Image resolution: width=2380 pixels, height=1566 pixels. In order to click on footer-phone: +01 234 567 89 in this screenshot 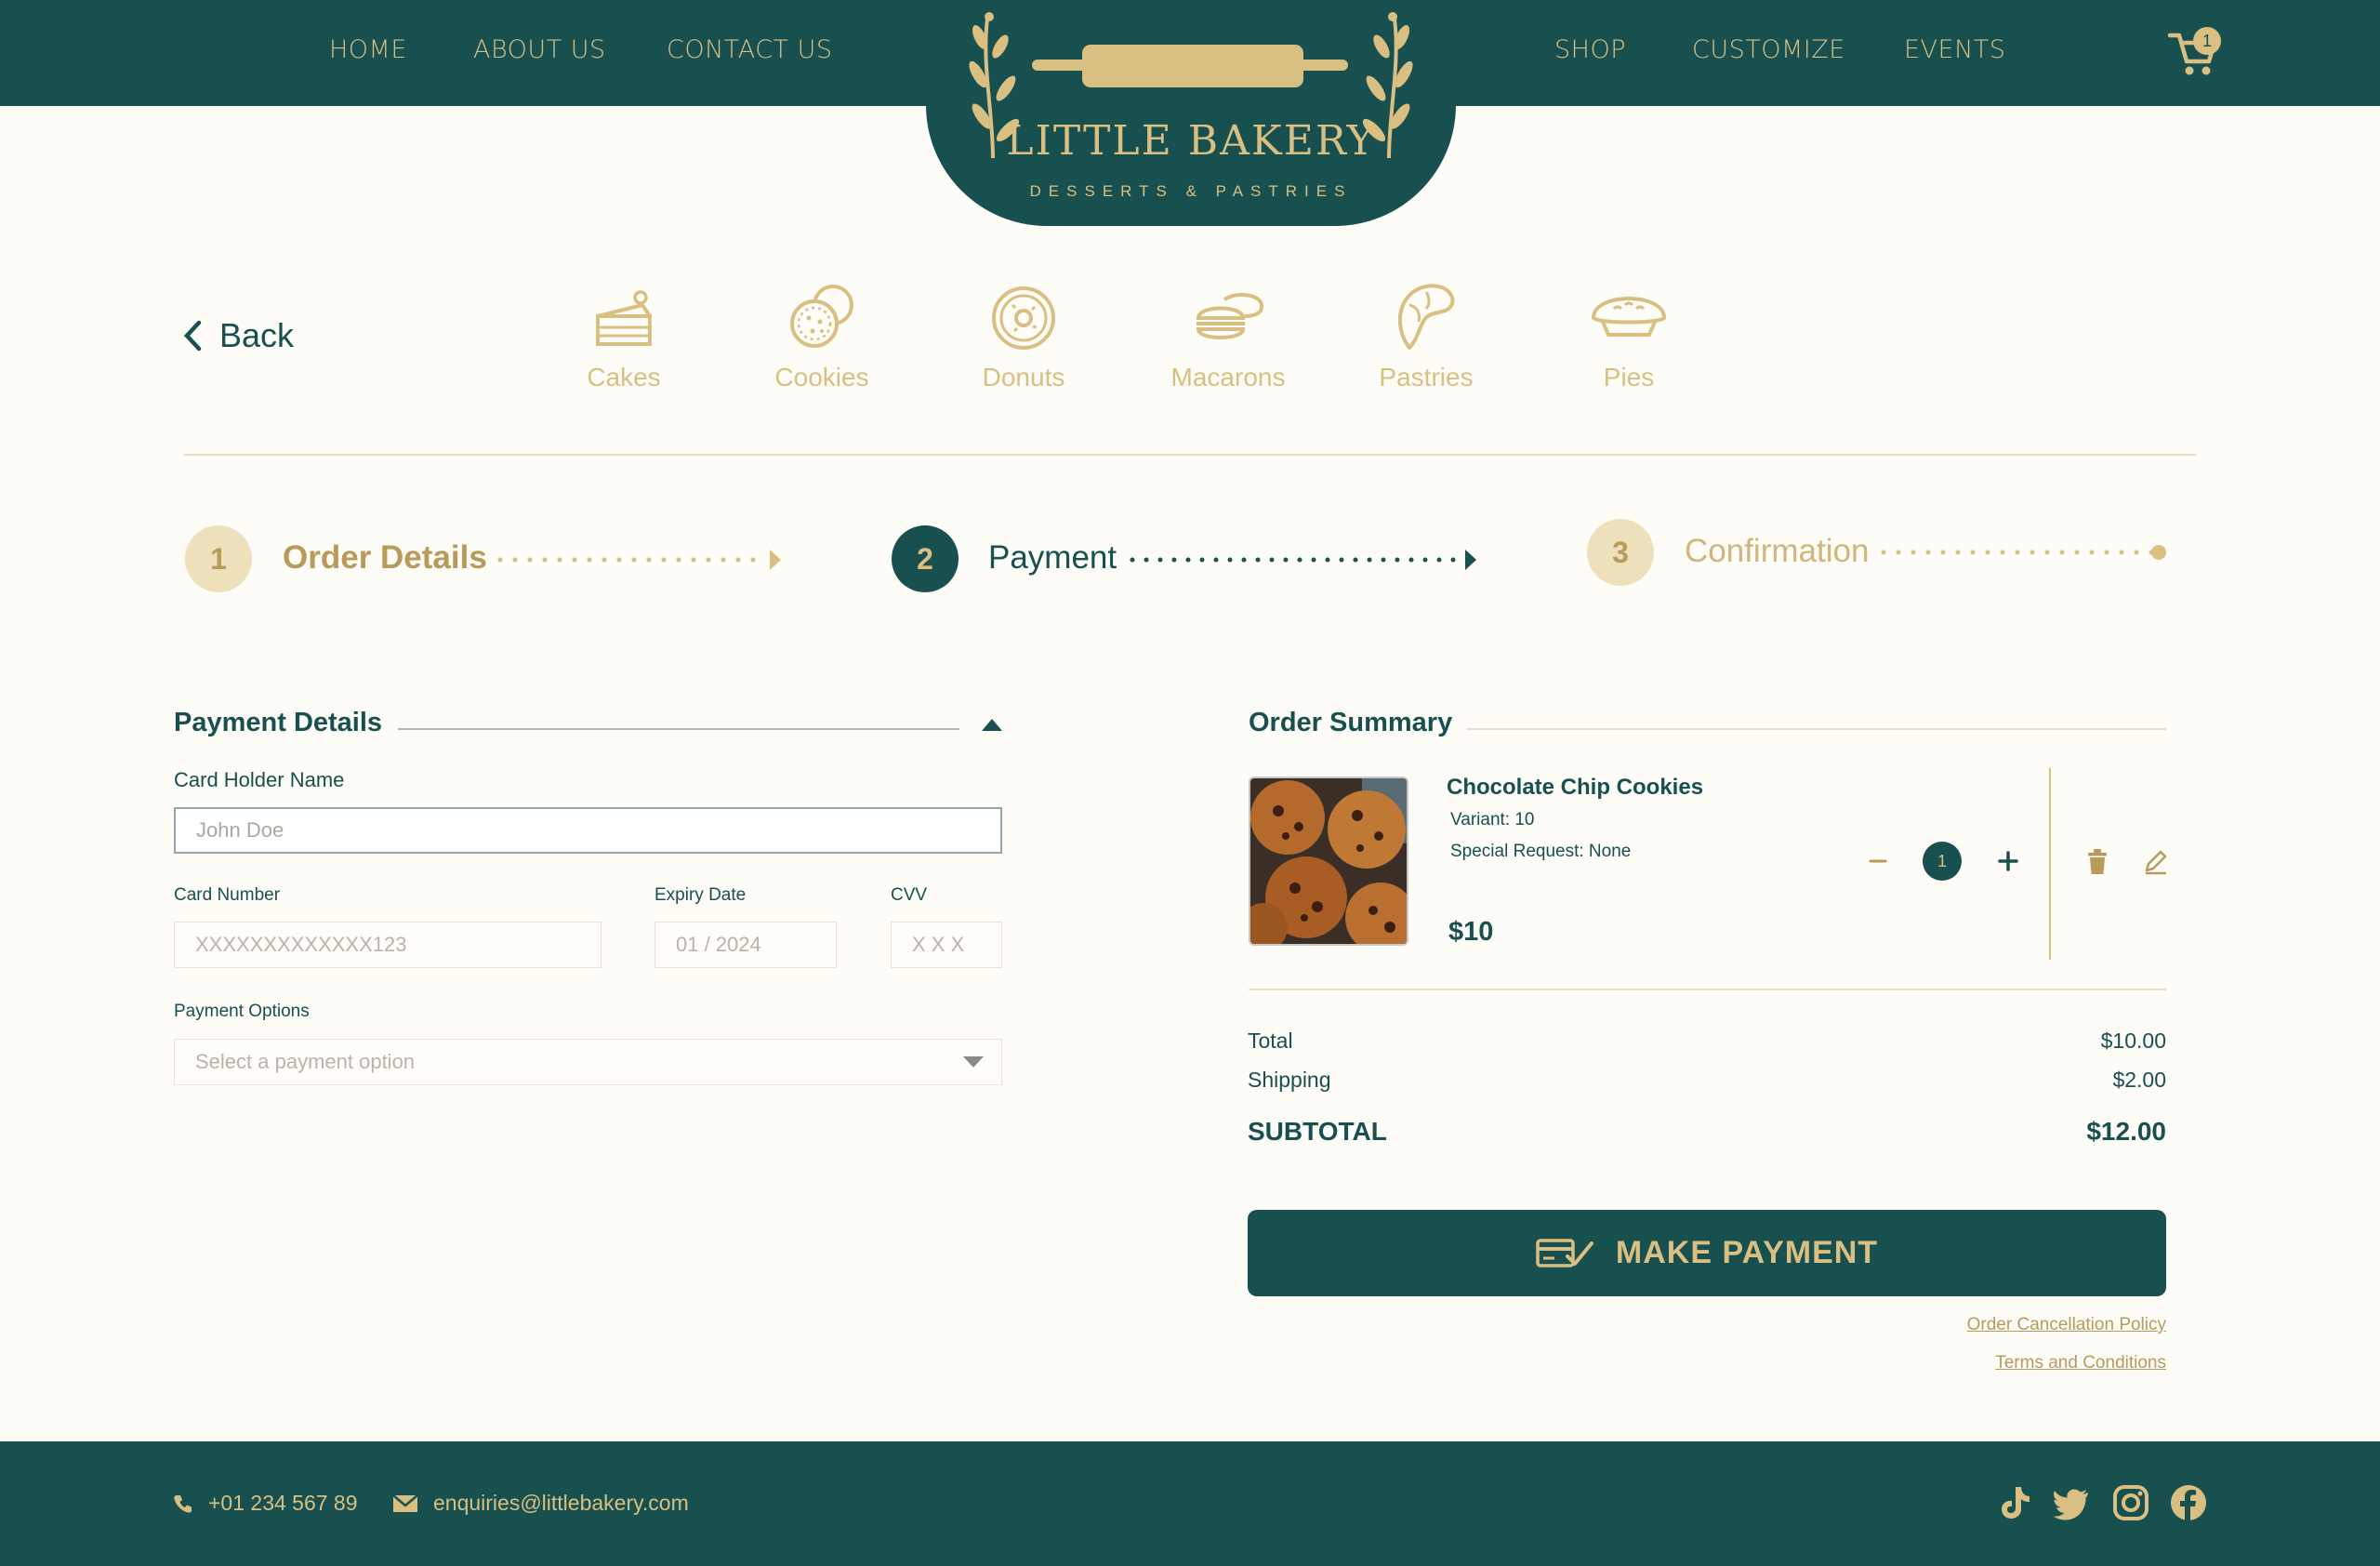, I will do `click(265, 1503)`.